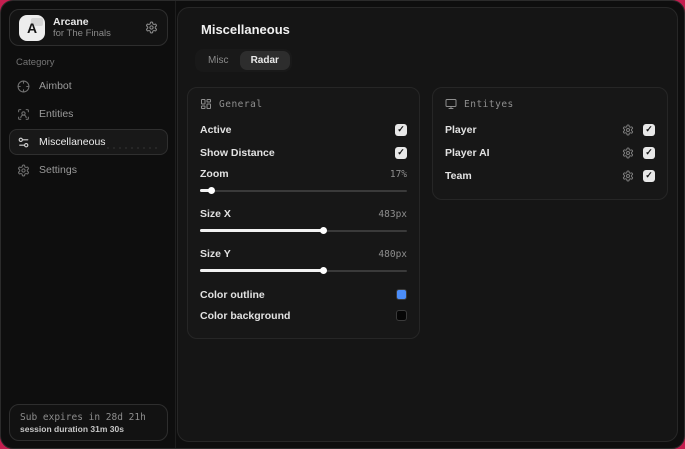 Image resolution: width=685 pixels, height=449 pixels. What do you see at coordinates (88, 170) in the screenshot?
I see `sidebar-item-settings: Settings` at bounding box center [88, 170].